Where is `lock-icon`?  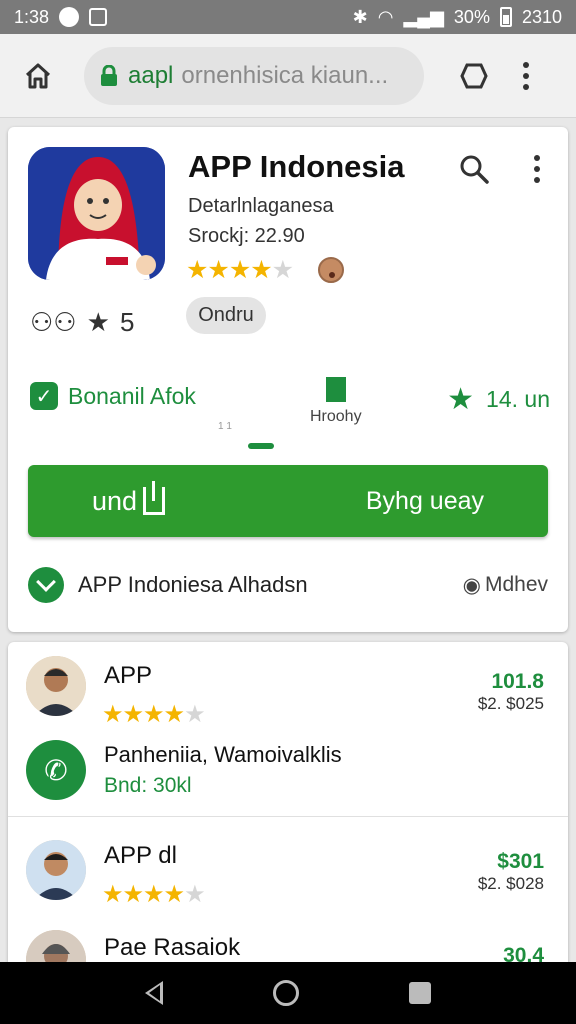
lock-icon is located at coordinates (109, 75).